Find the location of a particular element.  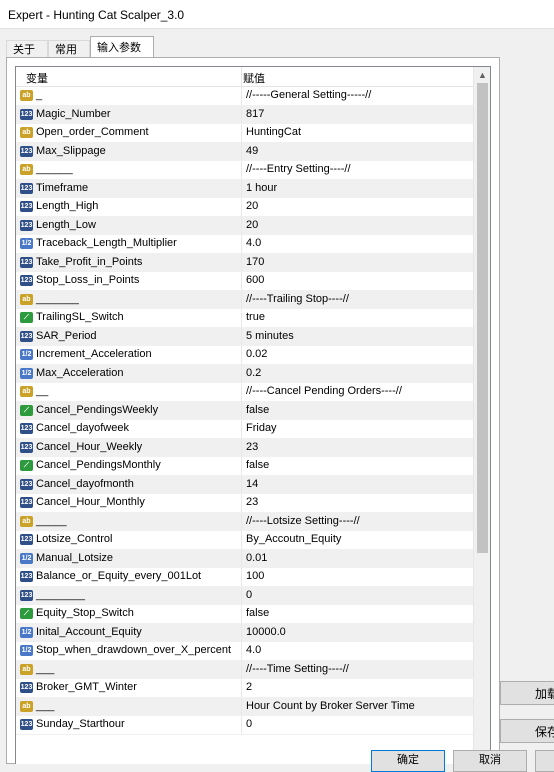

table-row: 1/2 Max_Acceleration 0.2 is located at coordinates (244, 373).